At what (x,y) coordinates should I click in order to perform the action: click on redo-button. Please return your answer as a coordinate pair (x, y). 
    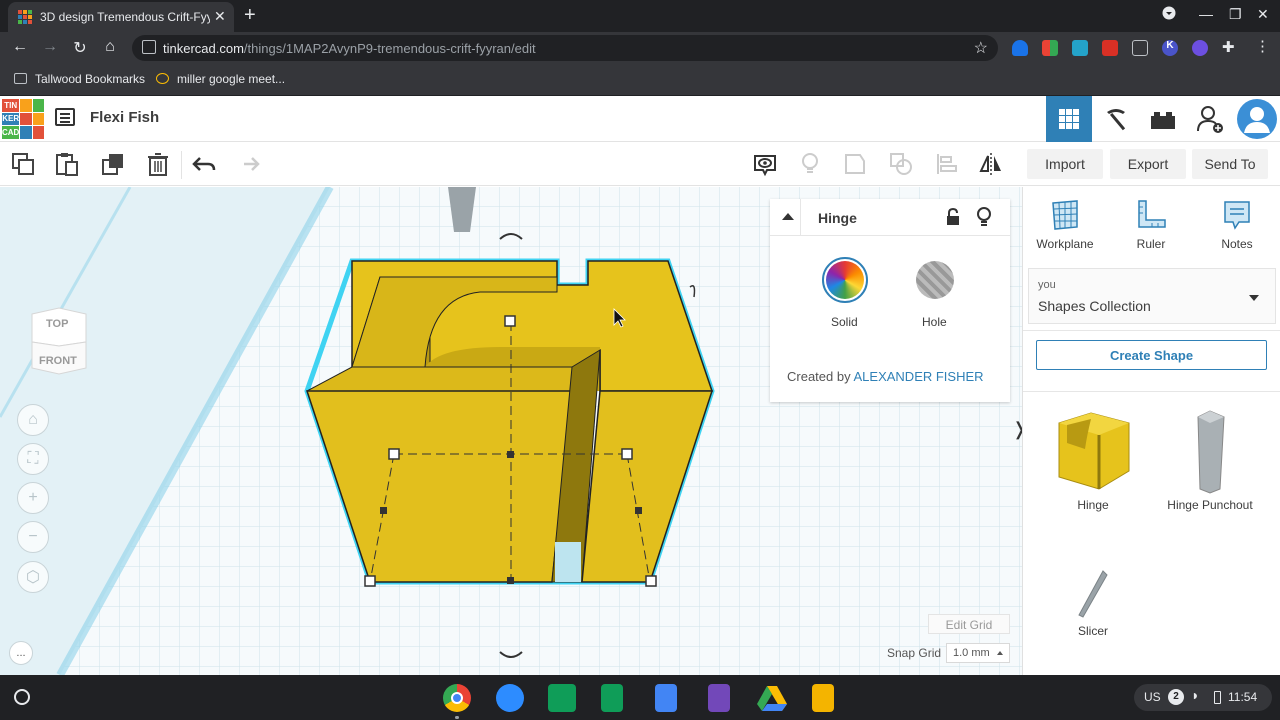
    Looking at the image, I should click on (248, 164).